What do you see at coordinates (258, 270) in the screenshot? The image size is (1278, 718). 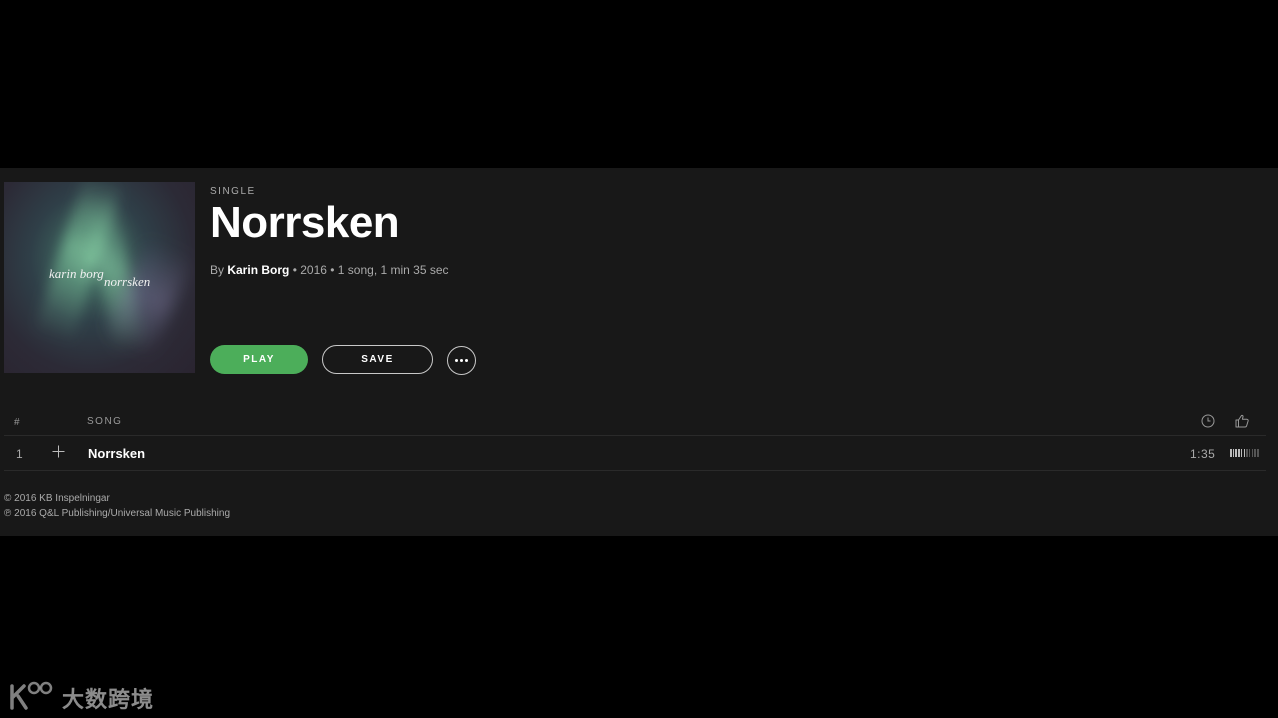 I see `artist-link: Karin Borg` at bounding box center [258, 270].